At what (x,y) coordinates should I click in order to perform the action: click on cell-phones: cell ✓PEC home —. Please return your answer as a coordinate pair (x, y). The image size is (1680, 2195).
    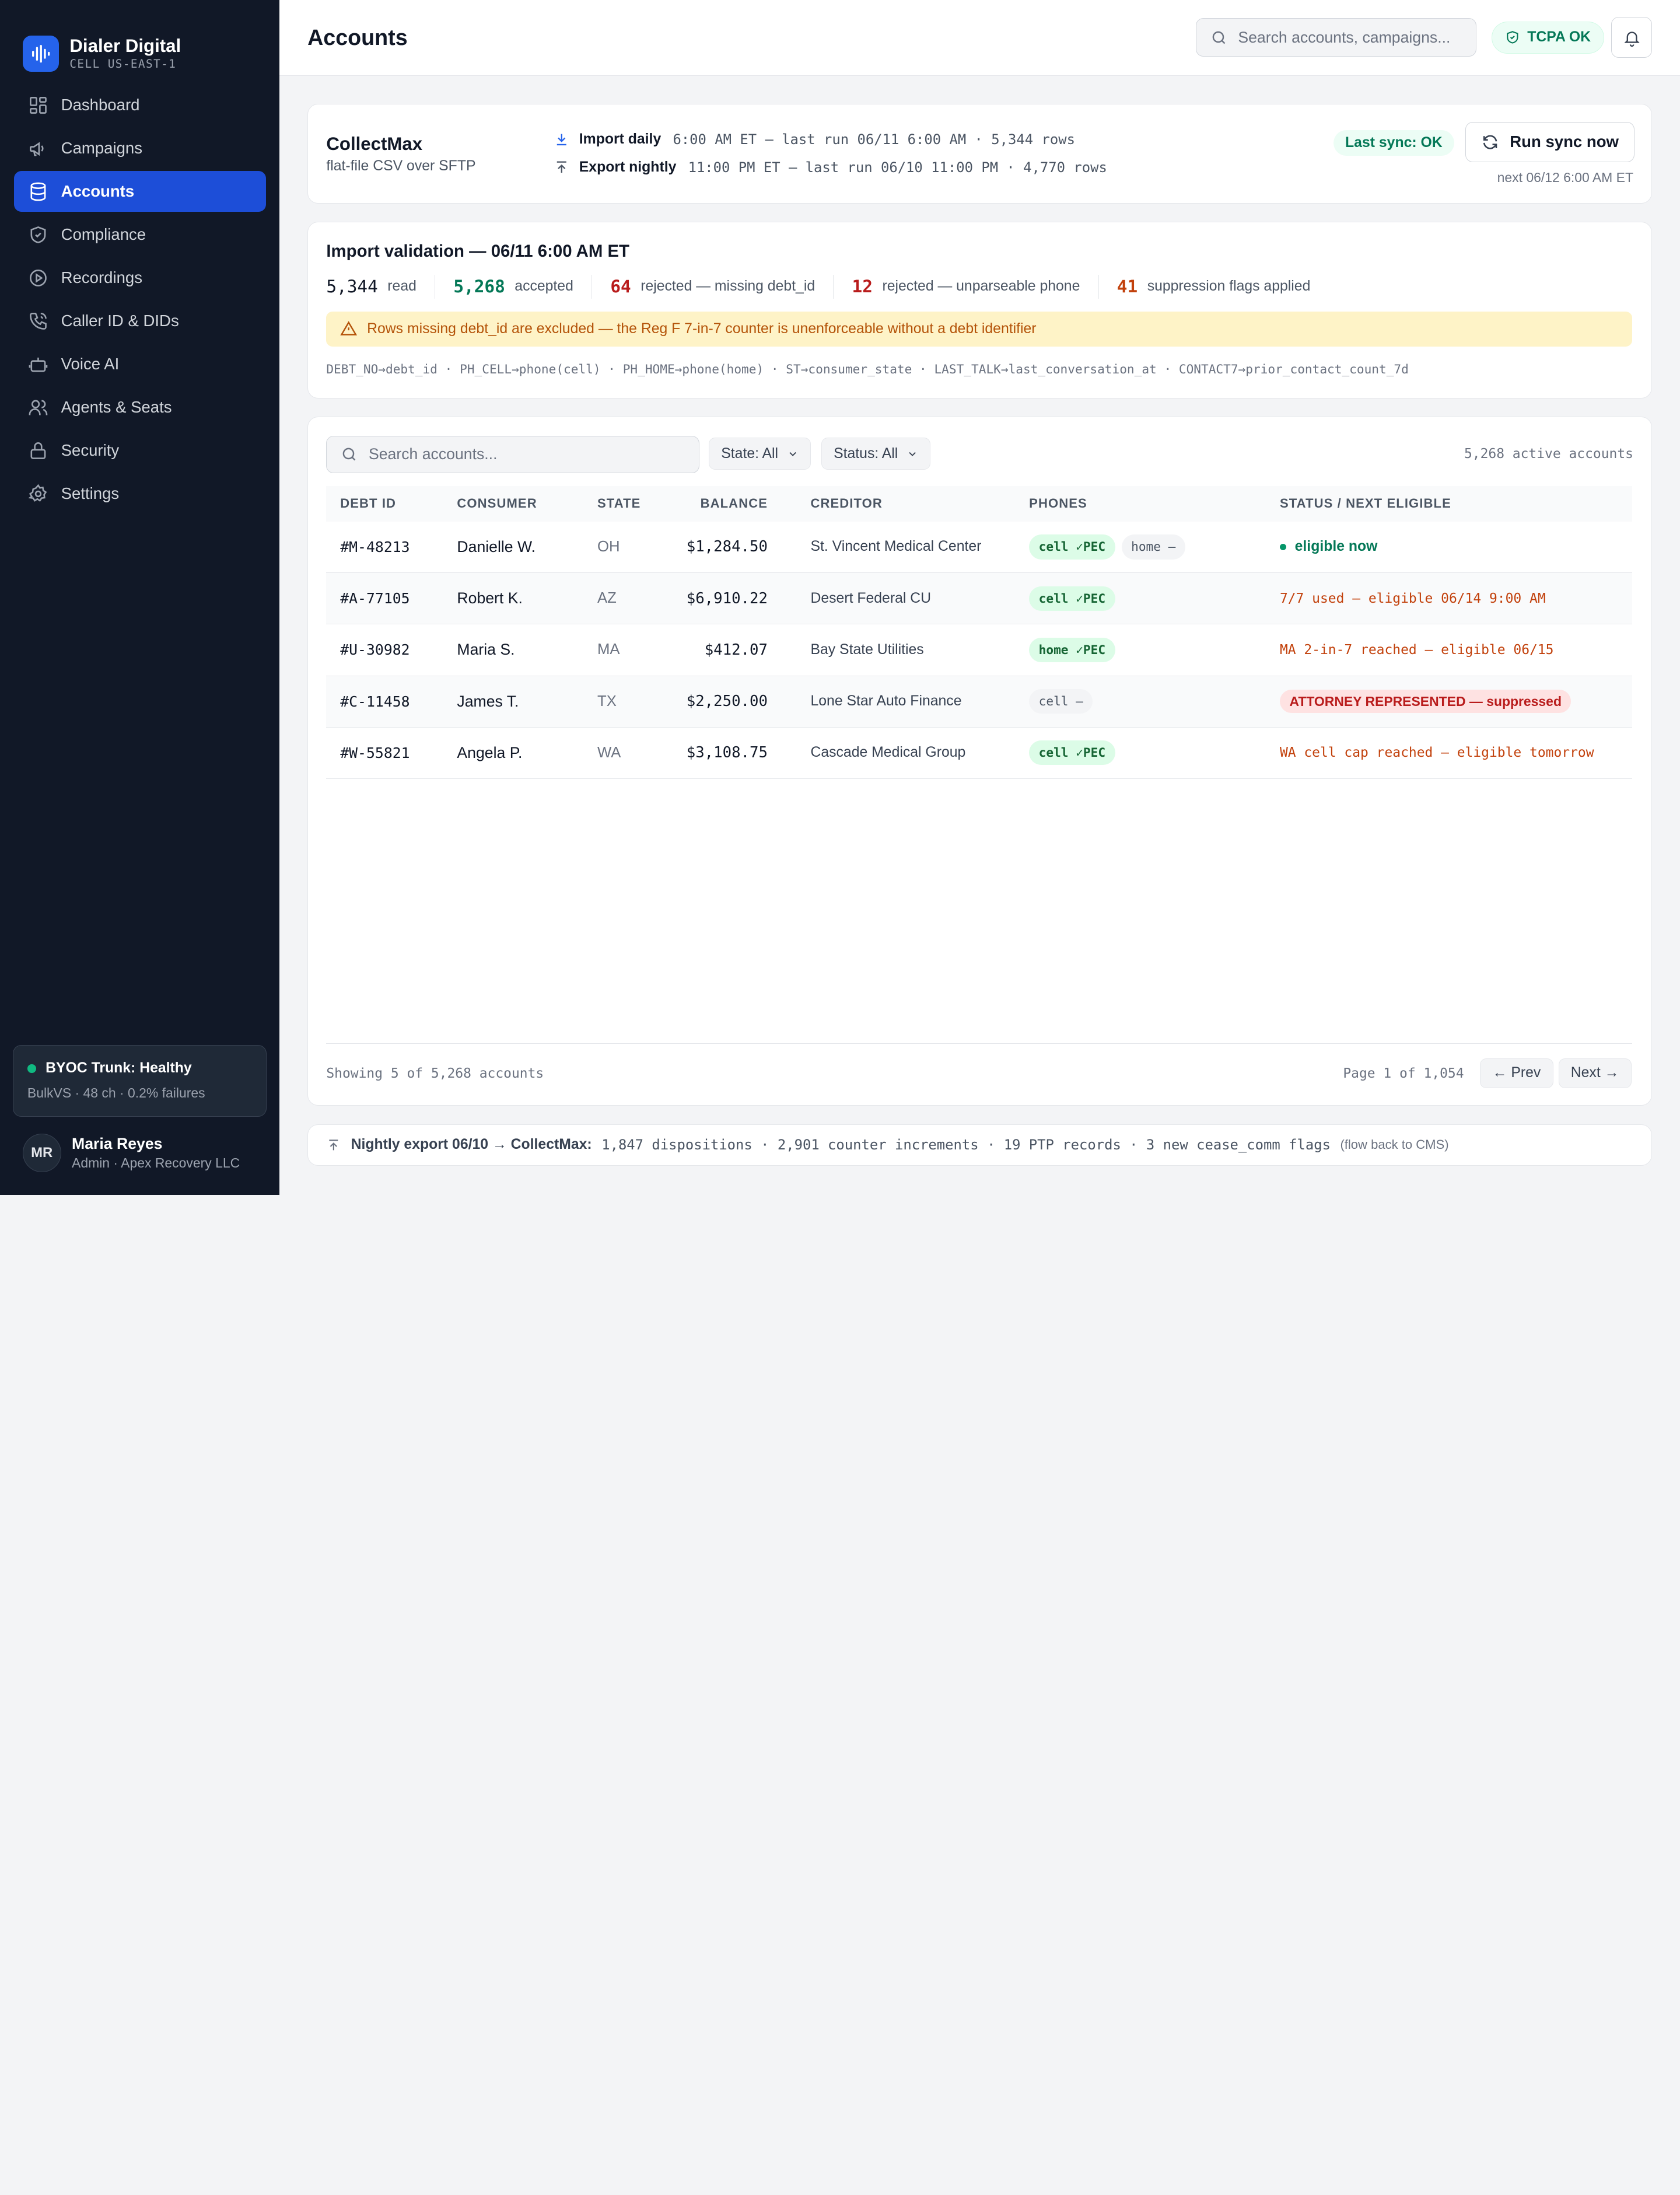
    Looking at the image, I should click on (1140, 547).